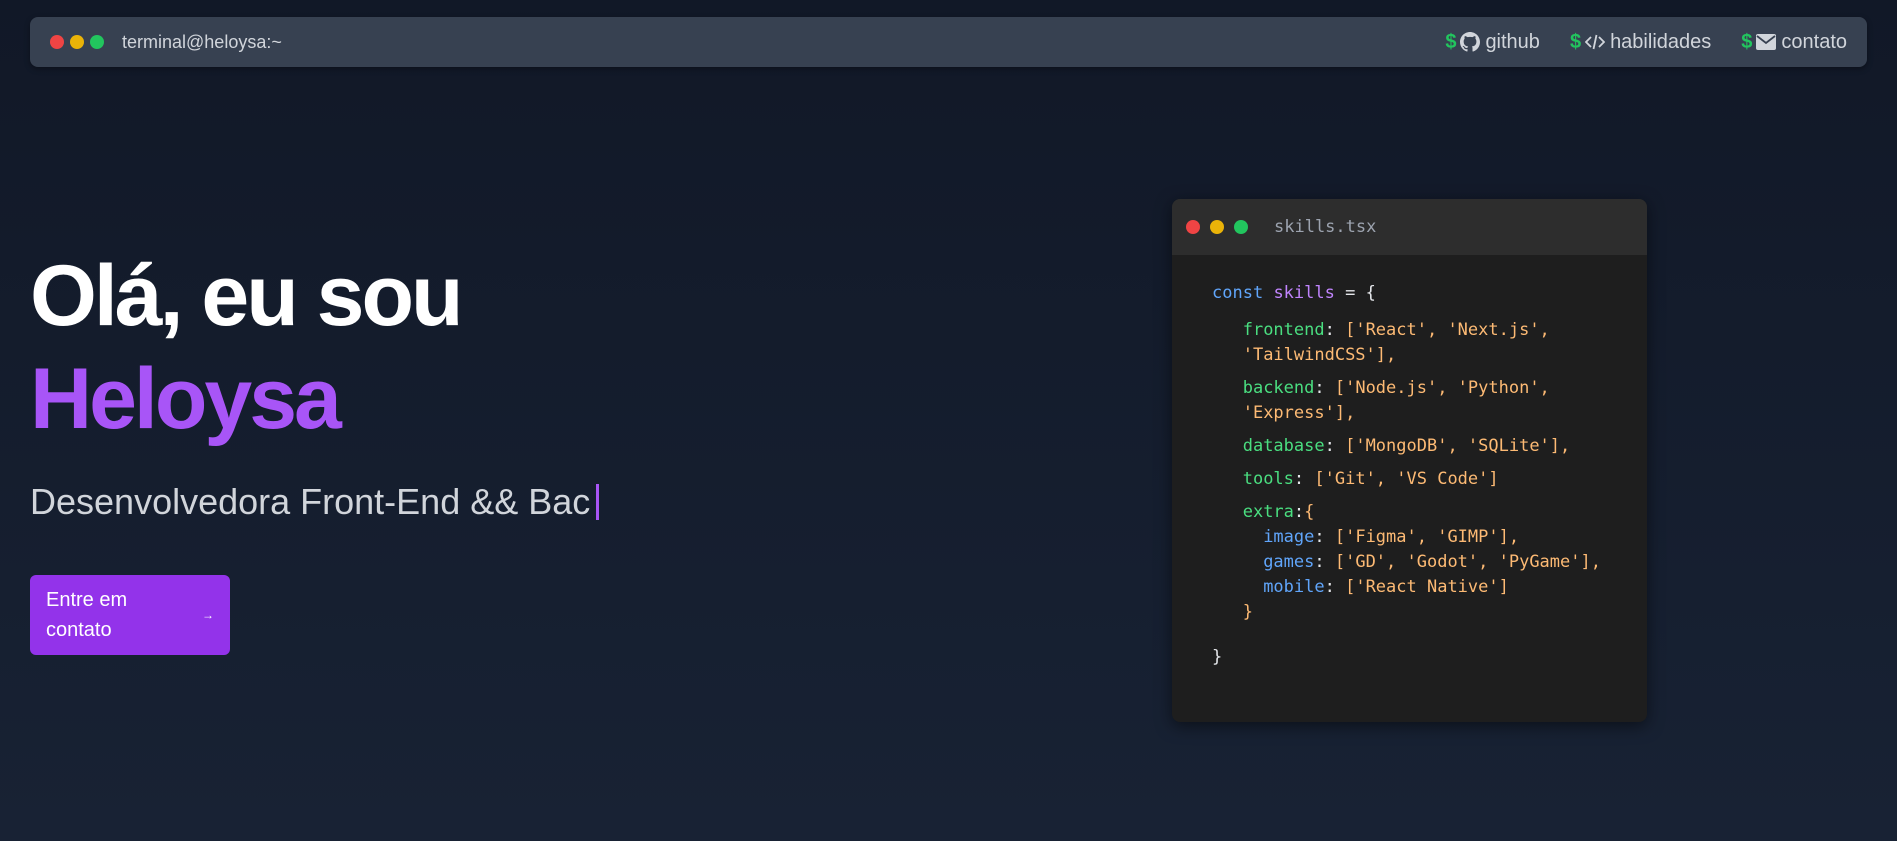 This screenshot has width=1897, height=841. What do you see at coordinates (1595, 42) in the screenshot?
I see `code-icon` at bounding box center [1595, 42].